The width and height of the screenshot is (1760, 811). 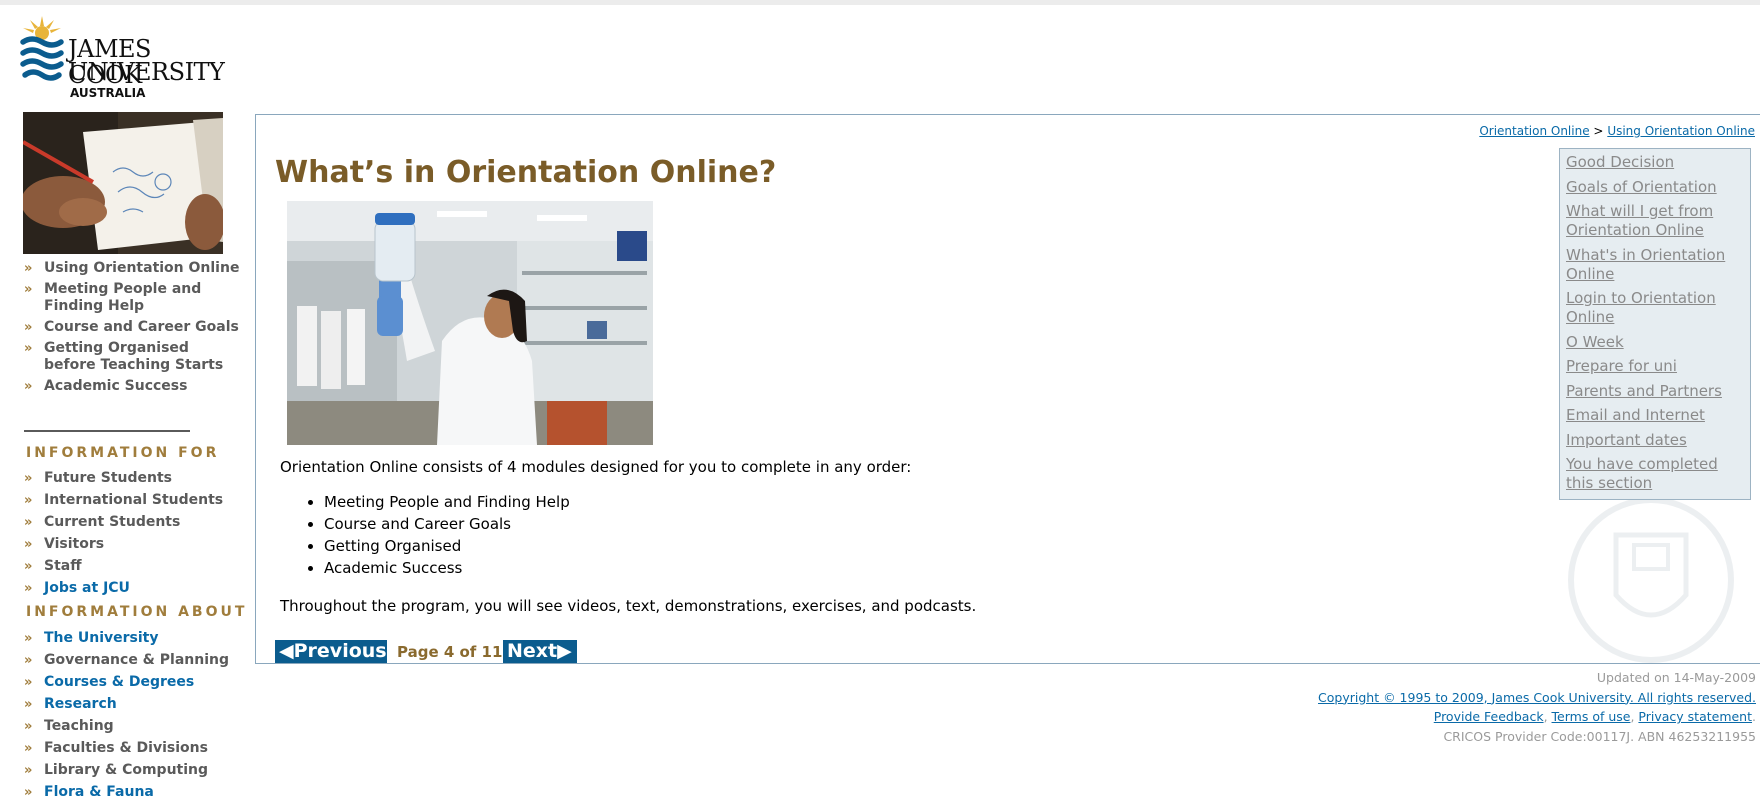 I want to click on sidebar-link: Future Students, so click(x=108, y=478).